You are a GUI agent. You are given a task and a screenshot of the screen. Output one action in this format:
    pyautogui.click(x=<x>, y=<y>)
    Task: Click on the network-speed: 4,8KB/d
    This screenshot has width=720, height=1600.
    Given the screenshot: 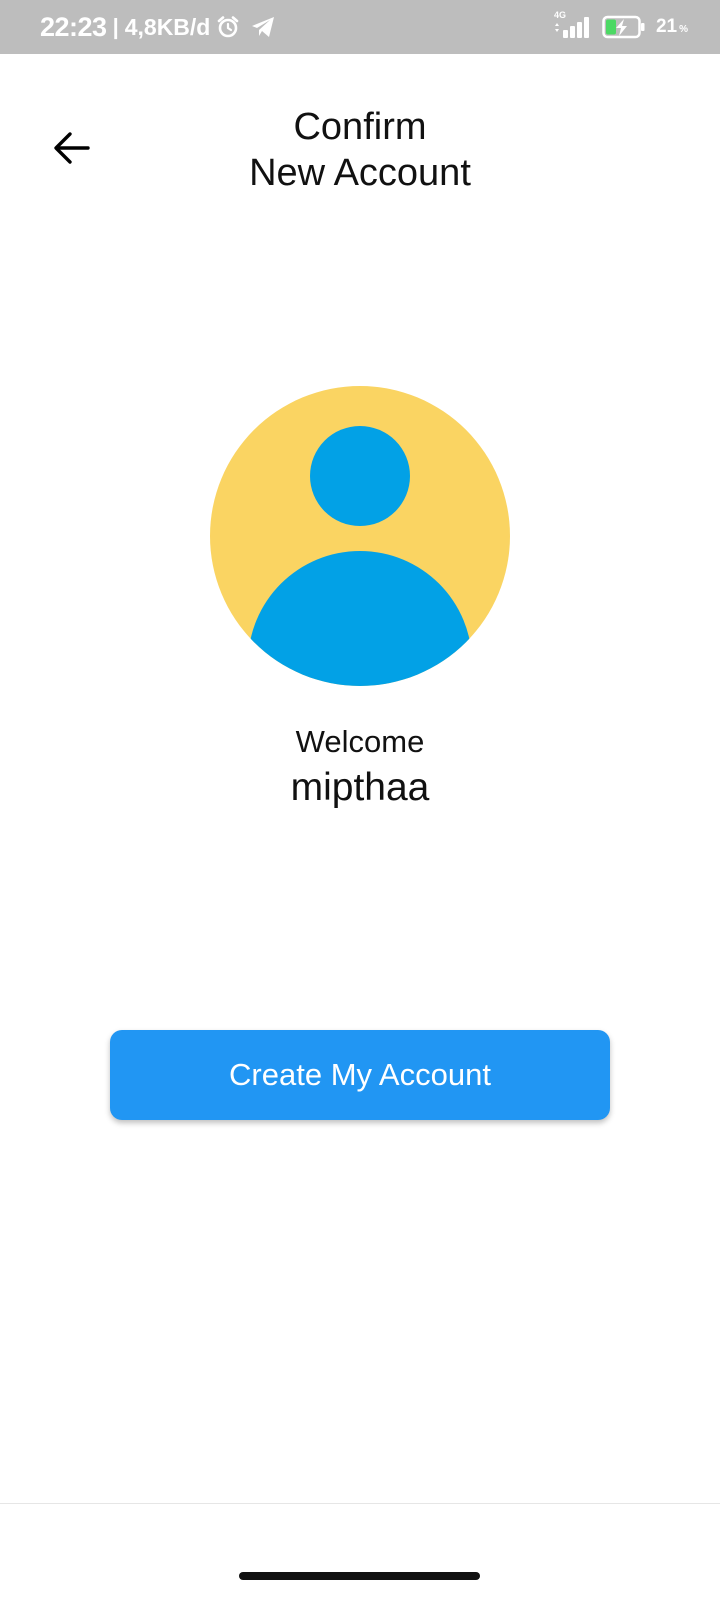 What is the action you would take?
    pyautogui.click(x=167, y=26)
    